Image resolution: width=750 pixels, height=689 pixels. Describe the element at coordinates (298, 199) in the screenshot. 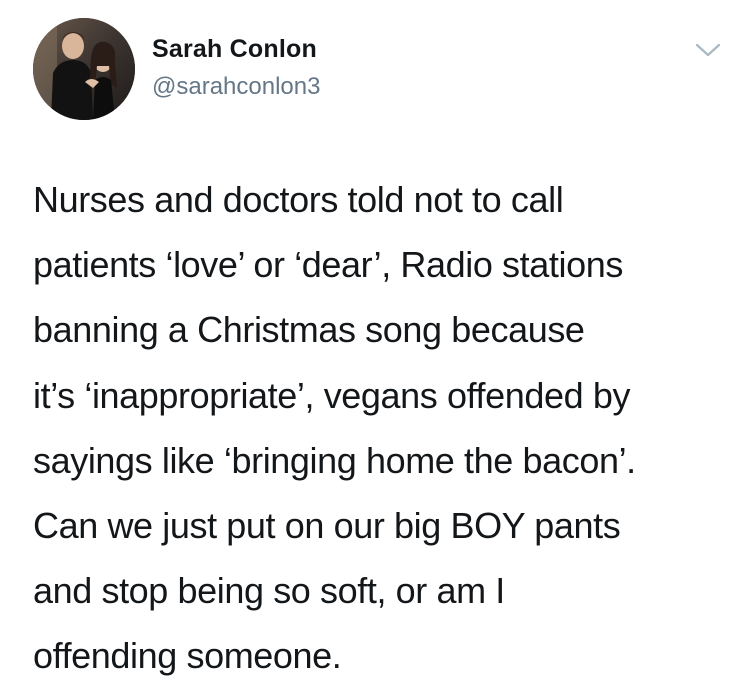

I see `tweet-text-line: Nurses and doctors told not to call` at that location.